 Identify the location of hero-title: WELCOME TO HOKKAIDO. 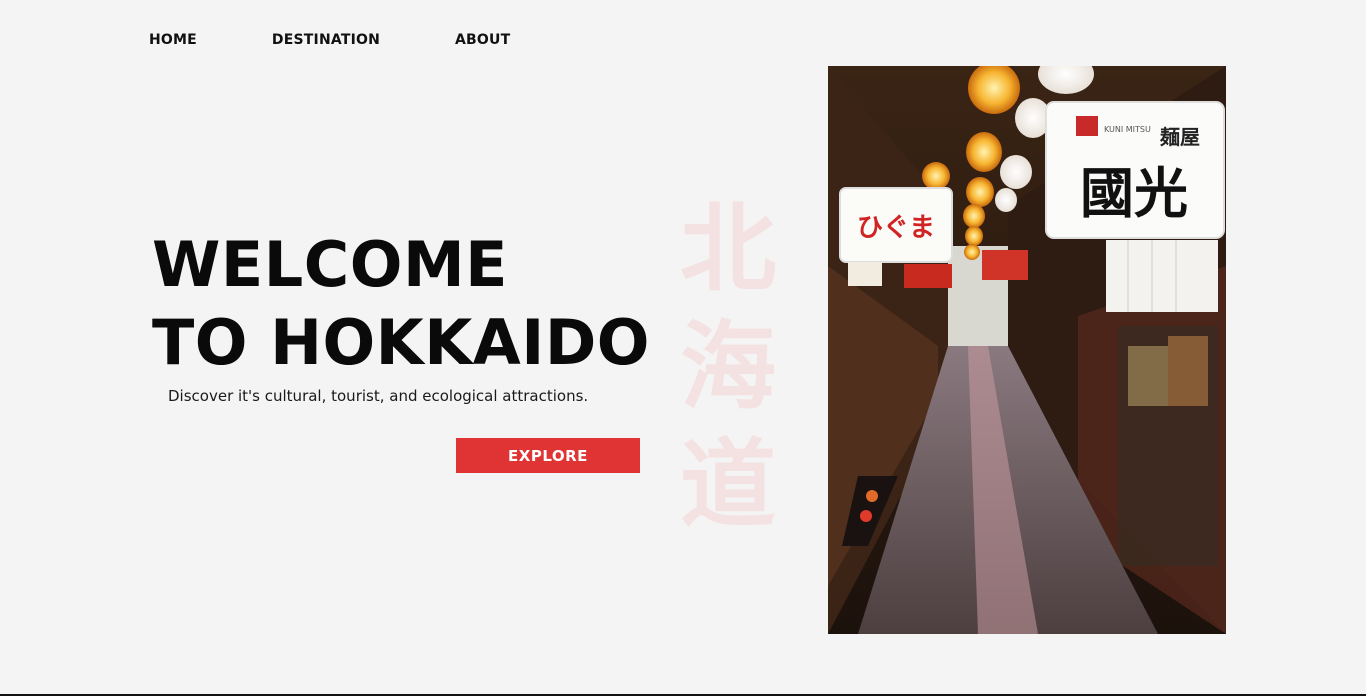
(401, 304).